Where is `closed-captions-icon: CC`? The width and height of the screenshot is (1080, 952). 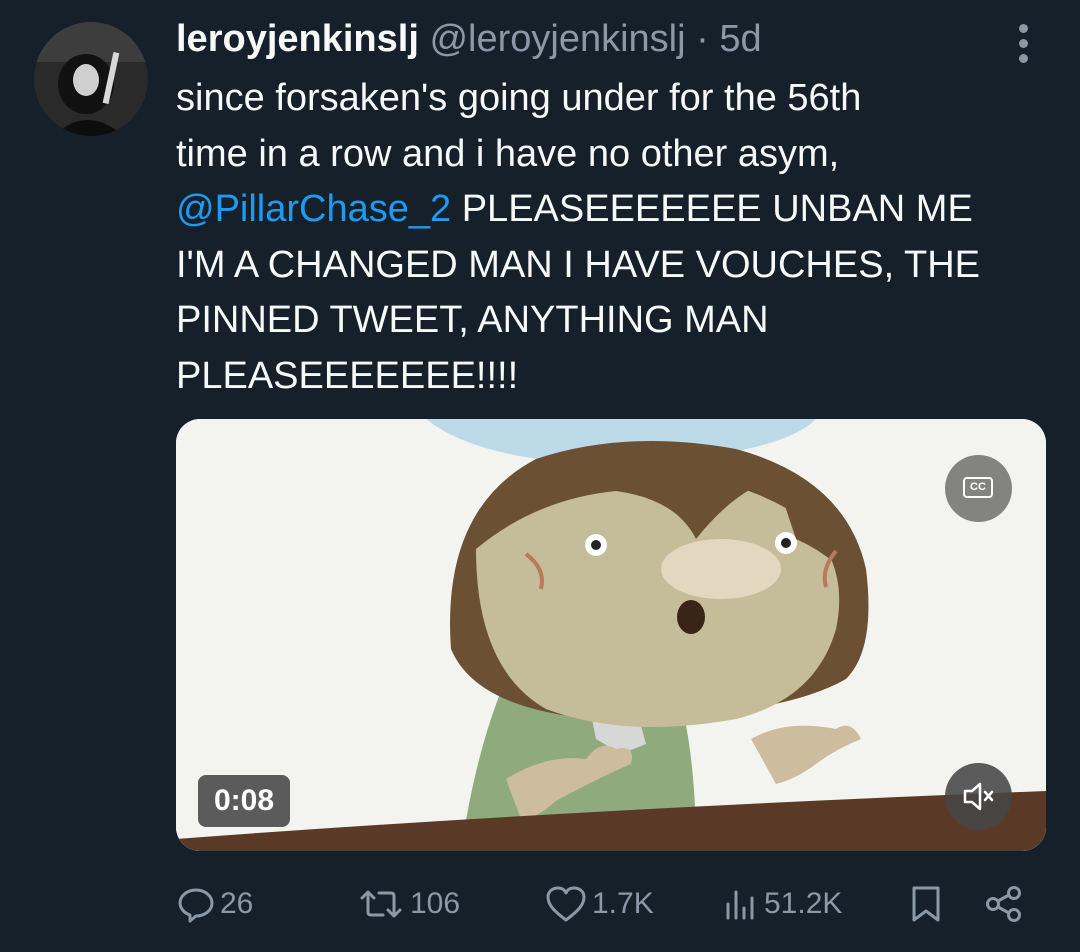
closed-captions-icon: CC is located at coordinates (978, 487).